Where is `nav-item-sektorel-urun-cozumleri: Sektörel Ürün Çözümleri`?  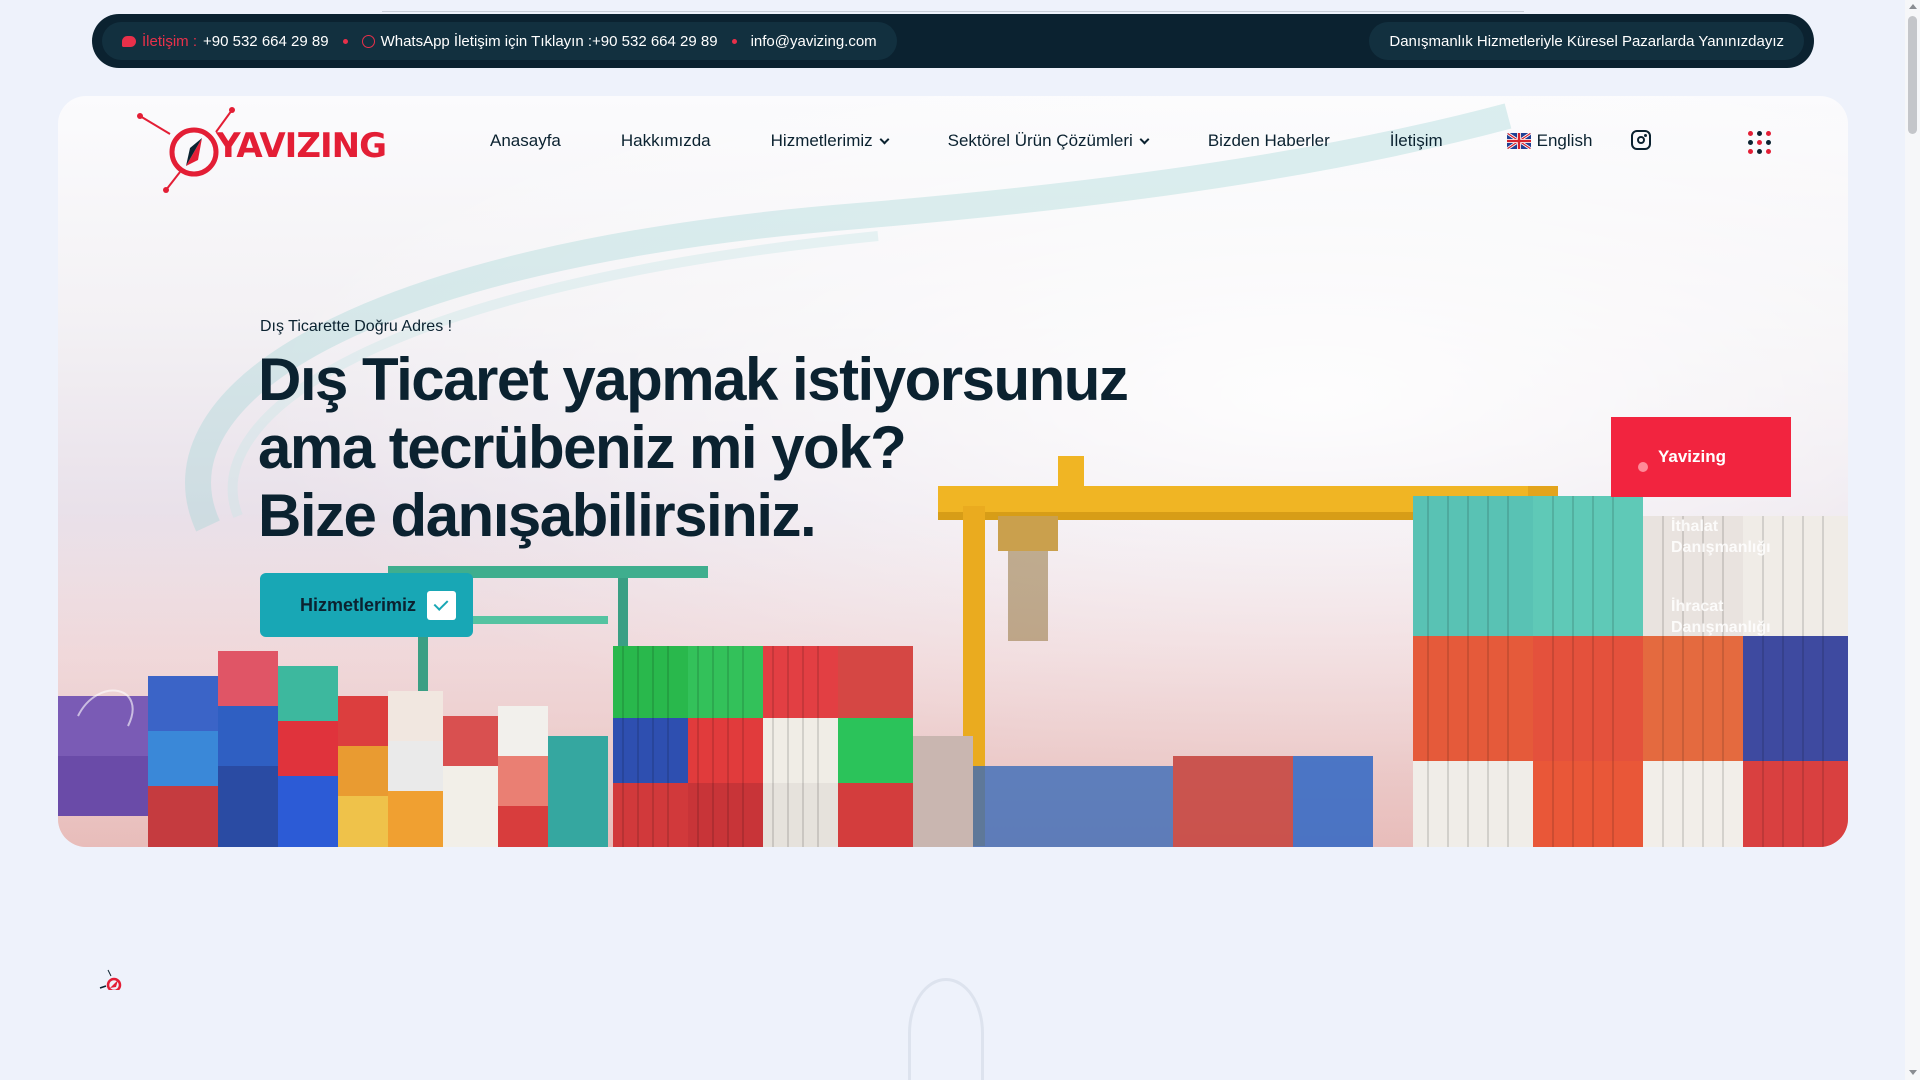
nav-item-sektorel-urun-cozumleri: Sektörel Ürün Çözümleri is located at coordinates (1048, 141).